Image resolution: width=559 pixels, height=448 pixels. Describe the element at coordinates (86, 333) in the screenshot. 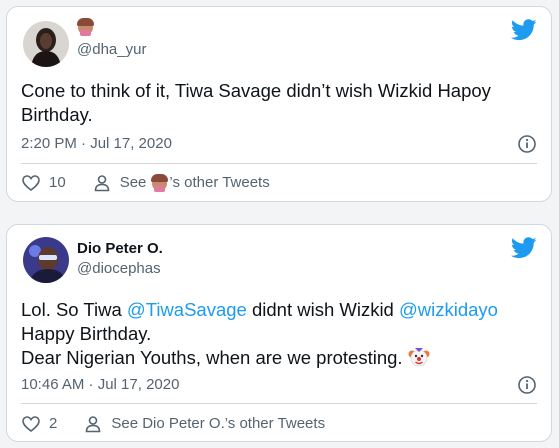

I see `tweet-text-line: Happy Birthday.` at that location.